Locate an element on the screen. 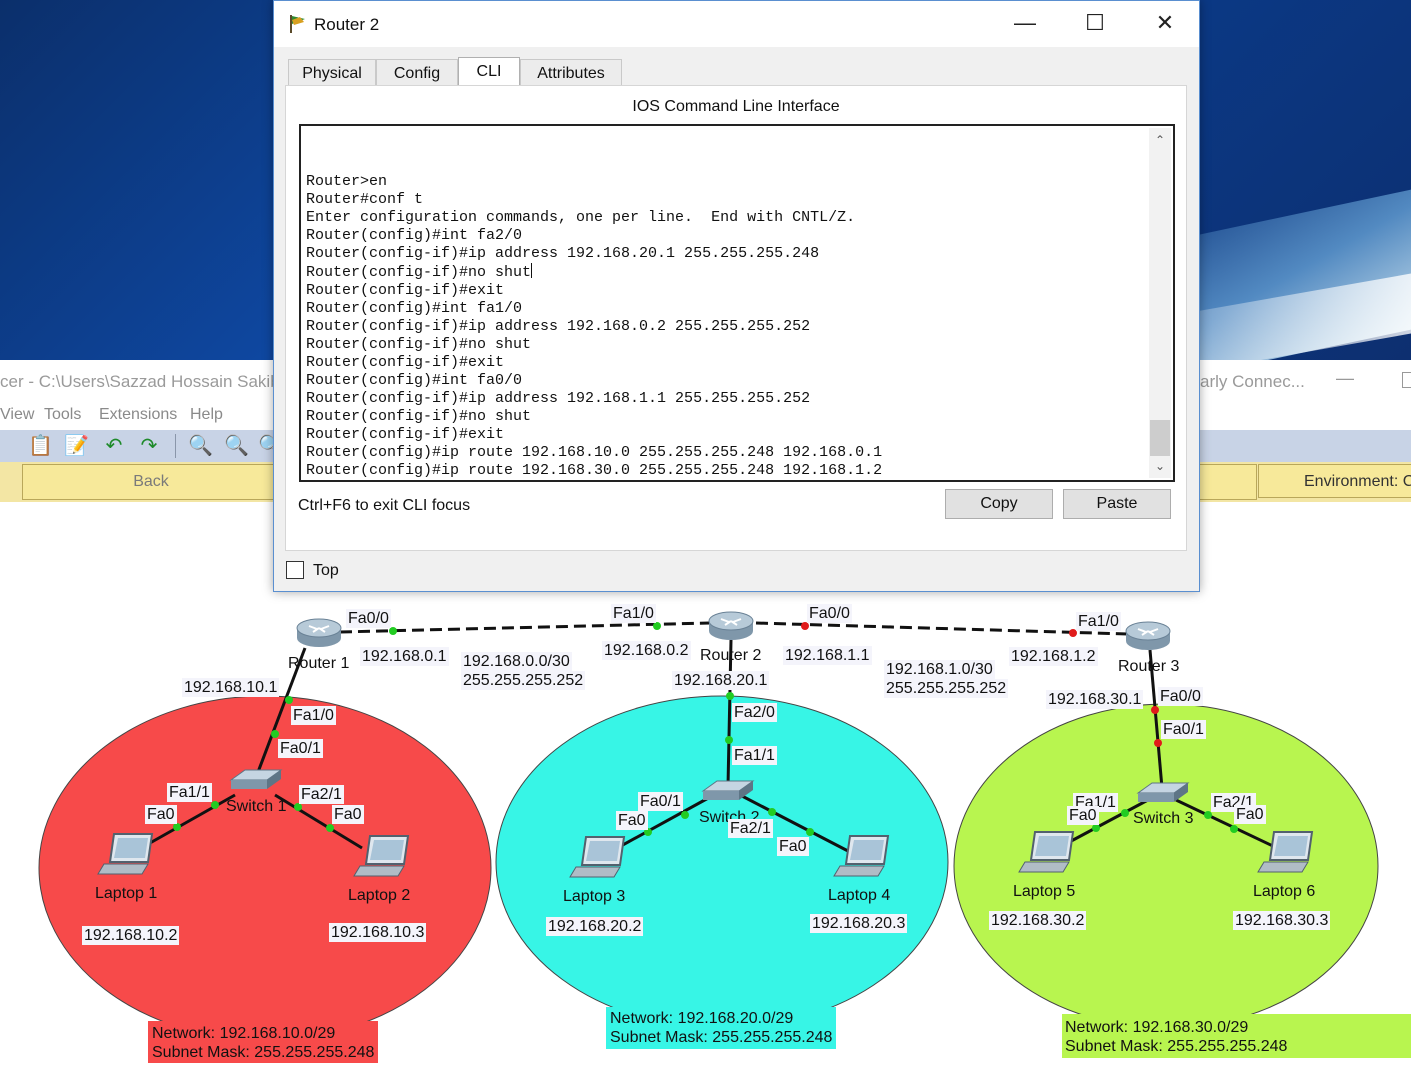 The width and height of the screenshot is (1411, 1071). wan1-network-label: 192.168.0.0/30 is located at coordinates (516, 661).